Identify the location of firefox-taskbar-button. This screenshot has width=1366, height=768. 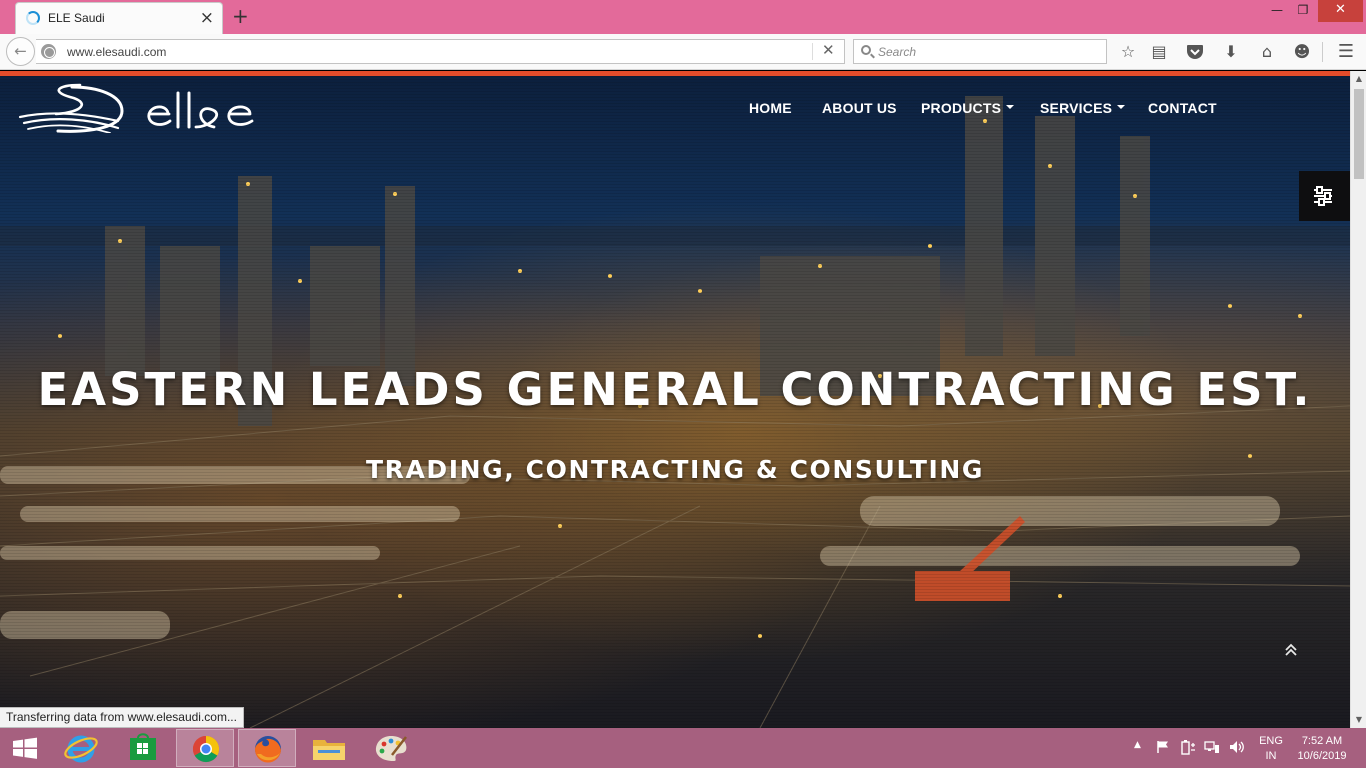
(267, 748).